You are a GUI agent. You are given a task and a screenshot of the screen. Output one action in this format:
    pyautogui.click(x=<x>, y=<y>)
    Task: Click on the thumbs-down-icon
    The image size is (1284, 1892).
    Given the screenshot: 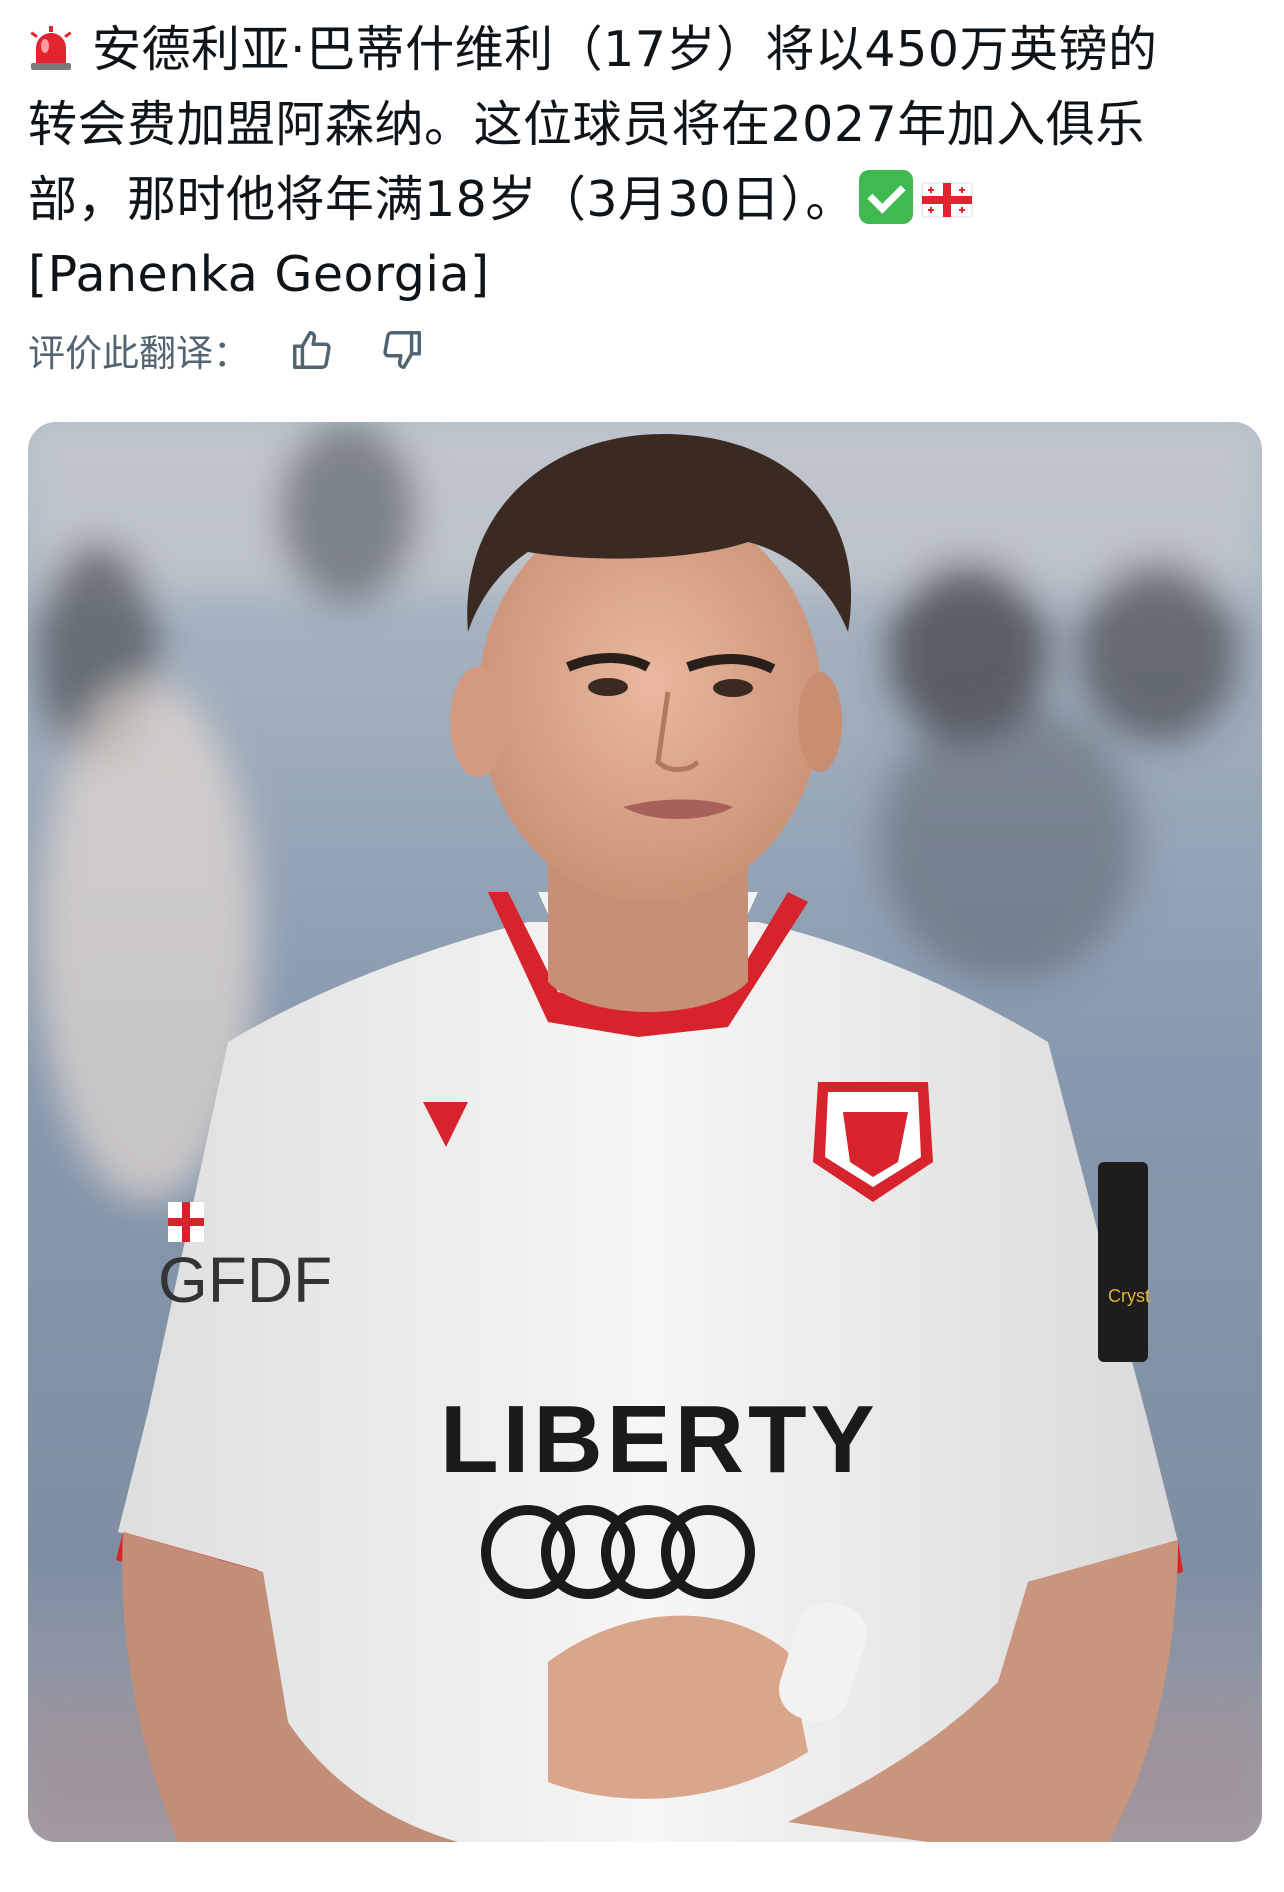 What is the action you would take?
    pyautogui.click(x=402, y=350)
    